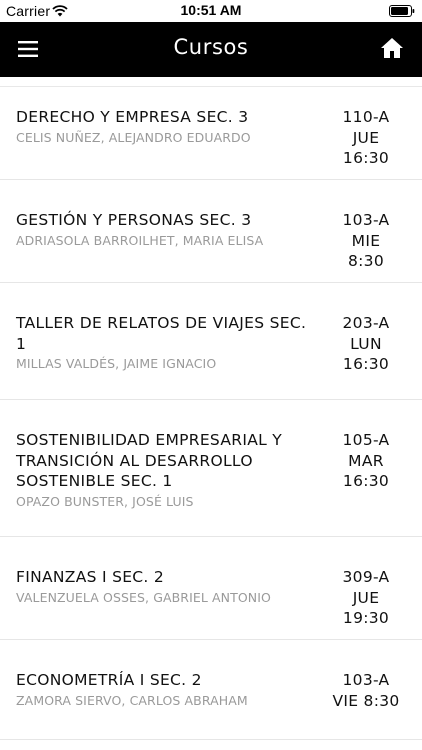  What do you see at coordinates (366, 700) in the screenshot?
I see `course-day: VIE 8:30` at bounding box center [366, 700].